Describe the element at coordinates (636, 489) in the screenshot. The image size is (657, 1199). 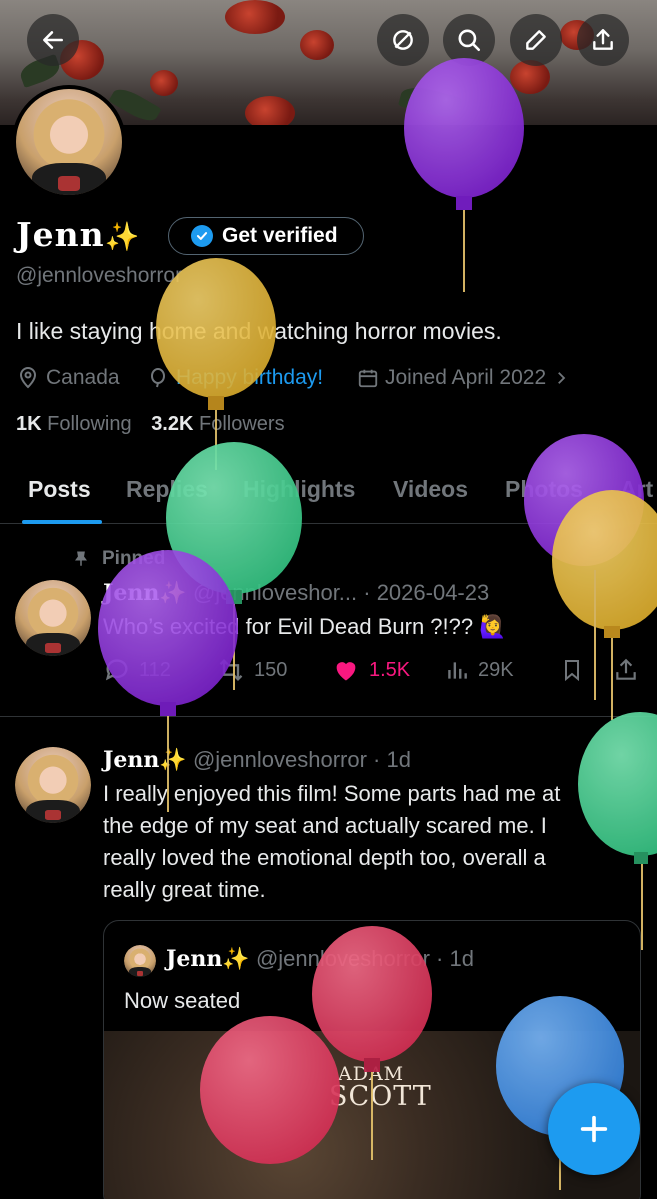
I see `tab-art: Art` at that location.